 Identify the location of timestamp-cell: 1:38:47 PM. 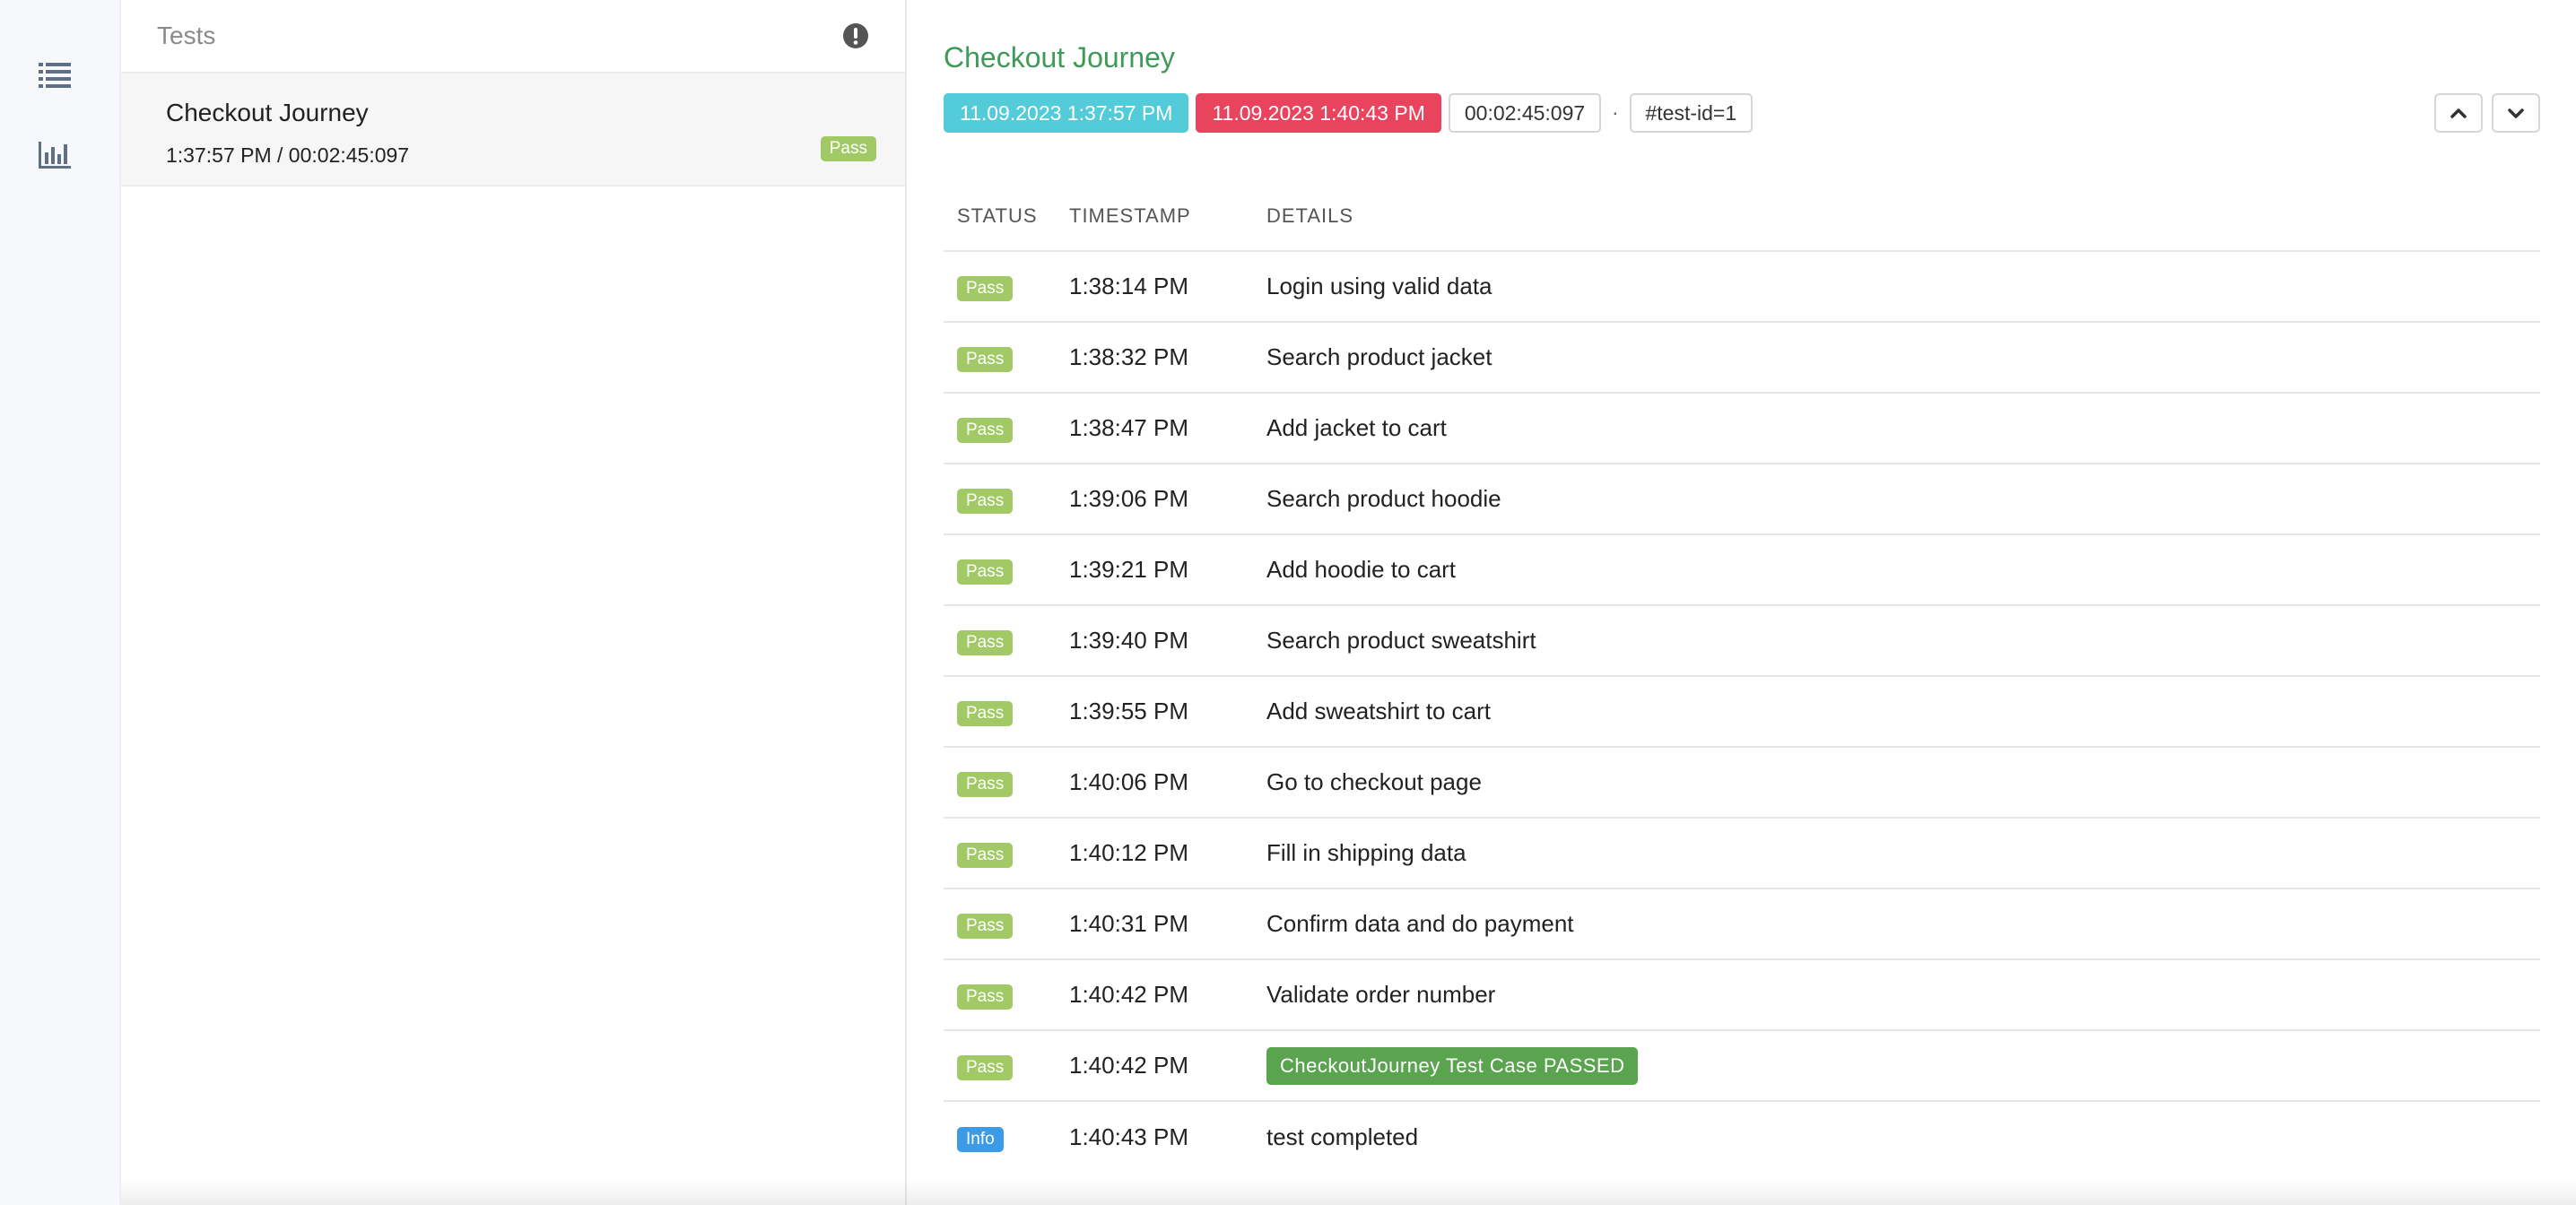
(1167, 428).